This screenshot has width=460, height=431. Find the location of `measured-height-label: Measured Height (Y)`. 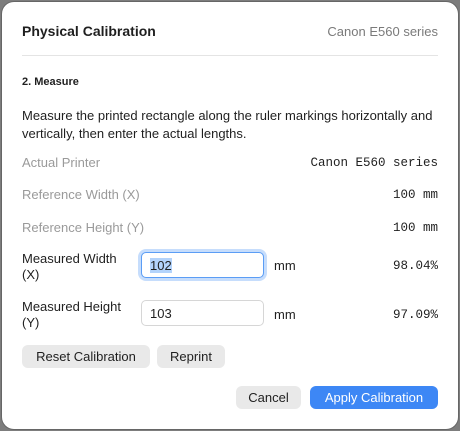

measured-height-label: Measured Height (Y) is located at coordinates (71, 315).